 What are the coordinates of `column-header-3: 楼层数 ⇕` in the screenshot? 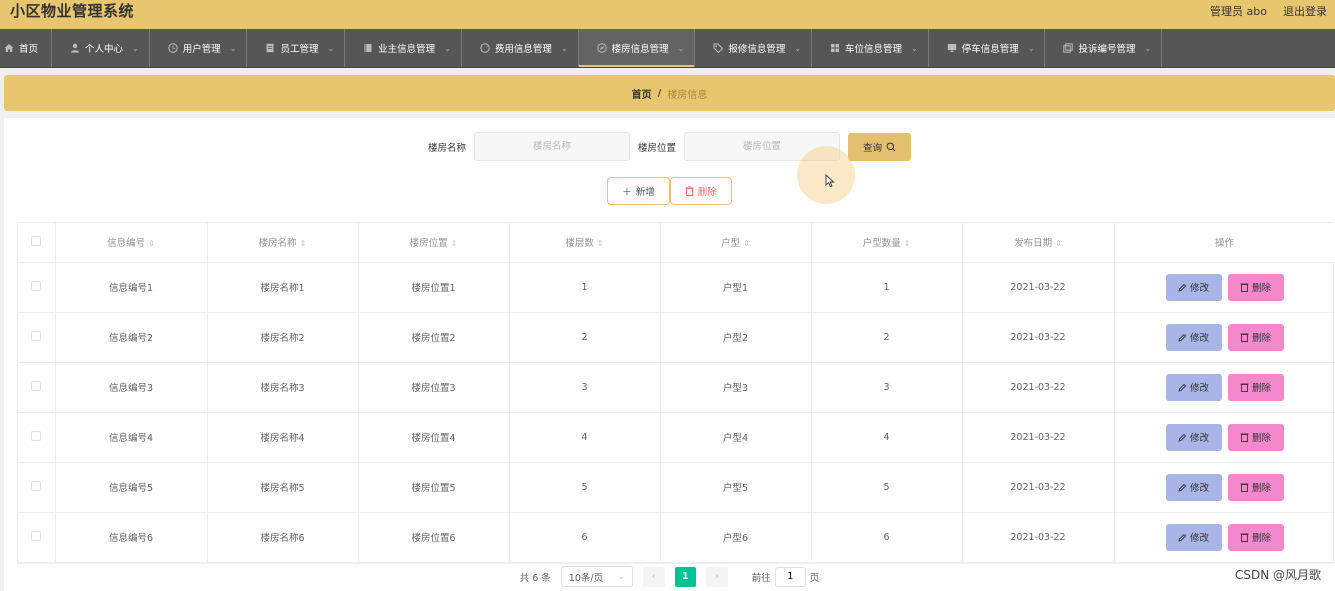 It's located at (585, 243).